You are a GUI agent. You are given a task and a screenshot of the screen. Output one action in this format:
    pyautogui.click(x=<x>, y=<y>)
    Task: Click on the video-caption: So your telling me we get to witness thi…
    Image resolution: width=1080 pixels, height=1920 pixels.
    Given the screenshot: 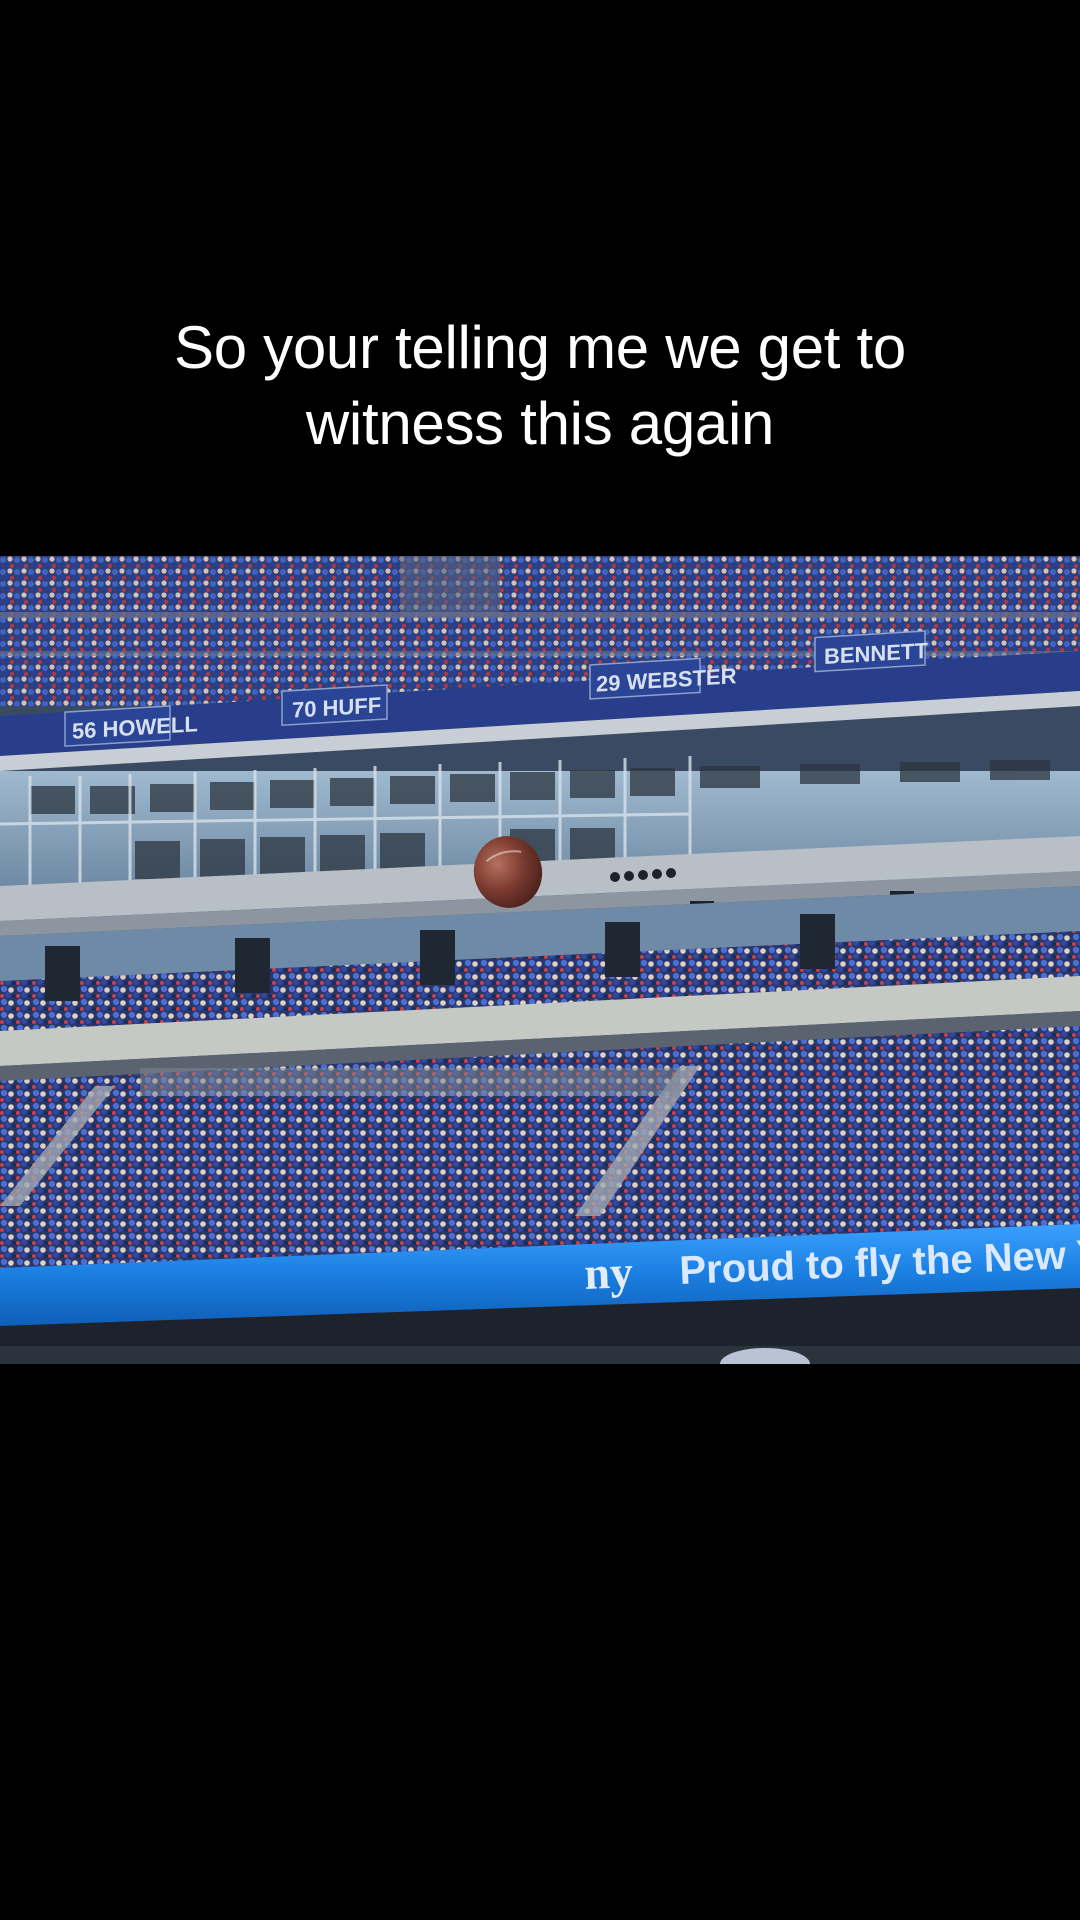 What is the action you would take?
    pyautogui.click(x=540, y=386)
    